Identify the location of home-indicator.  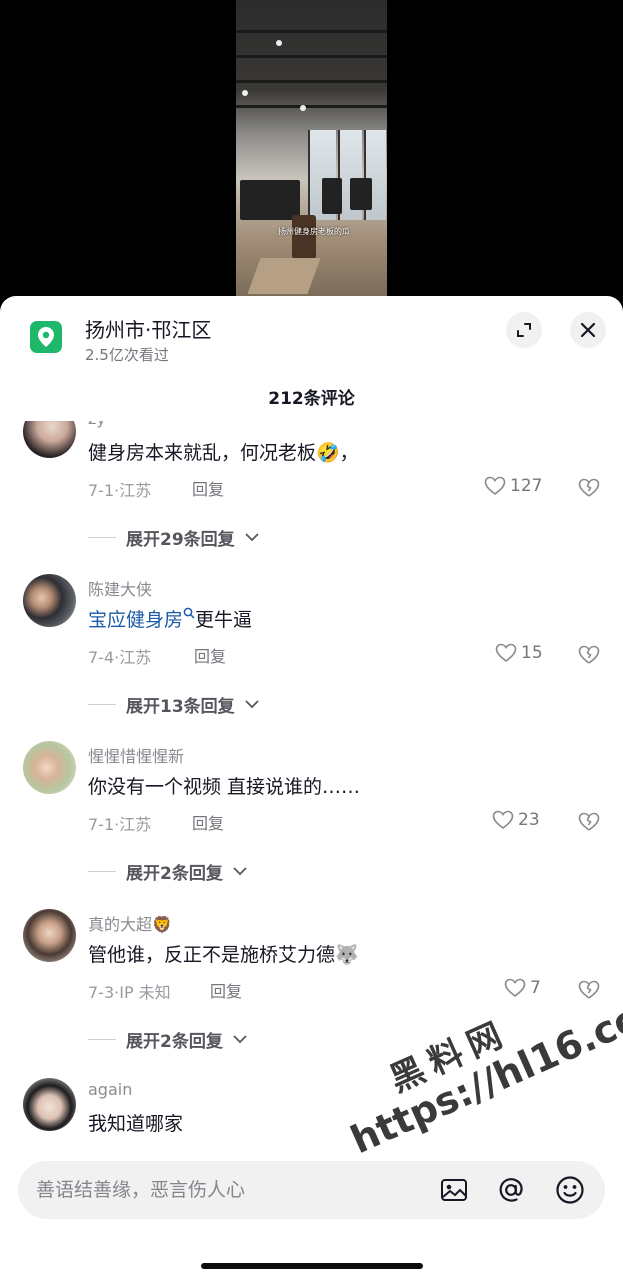
(312, 1266).